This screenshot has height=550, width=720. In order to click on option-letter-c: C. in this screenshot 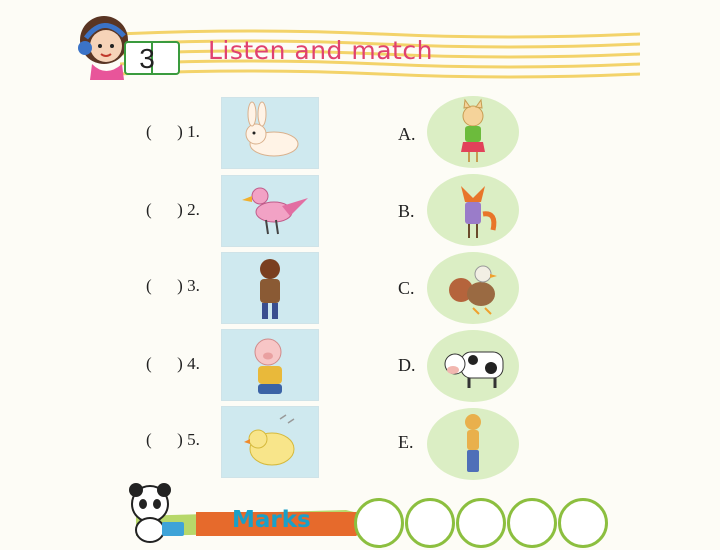, I will do `click(406, 288)`.